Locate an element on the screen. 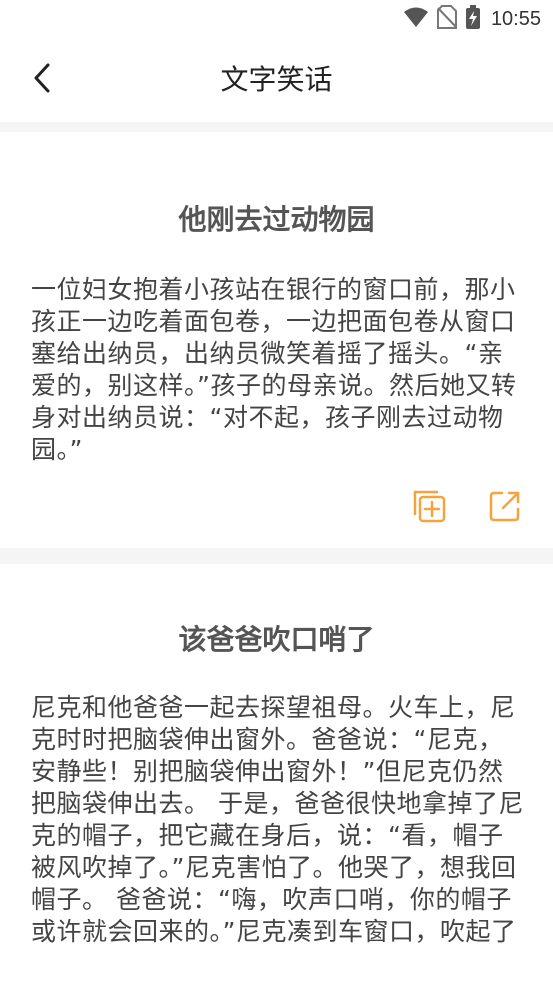 The height and width of the screenshot is (983, 553). joke-title: 他刚去过动物园 is located at coordinates (276, 219).